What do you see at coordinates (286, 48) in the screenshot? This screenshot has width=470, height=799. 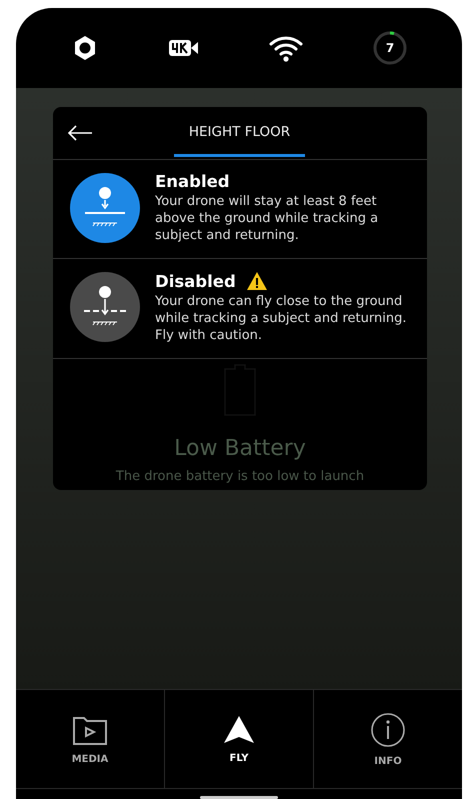 I see `wifi-icon` at bounding box center [286, 48].